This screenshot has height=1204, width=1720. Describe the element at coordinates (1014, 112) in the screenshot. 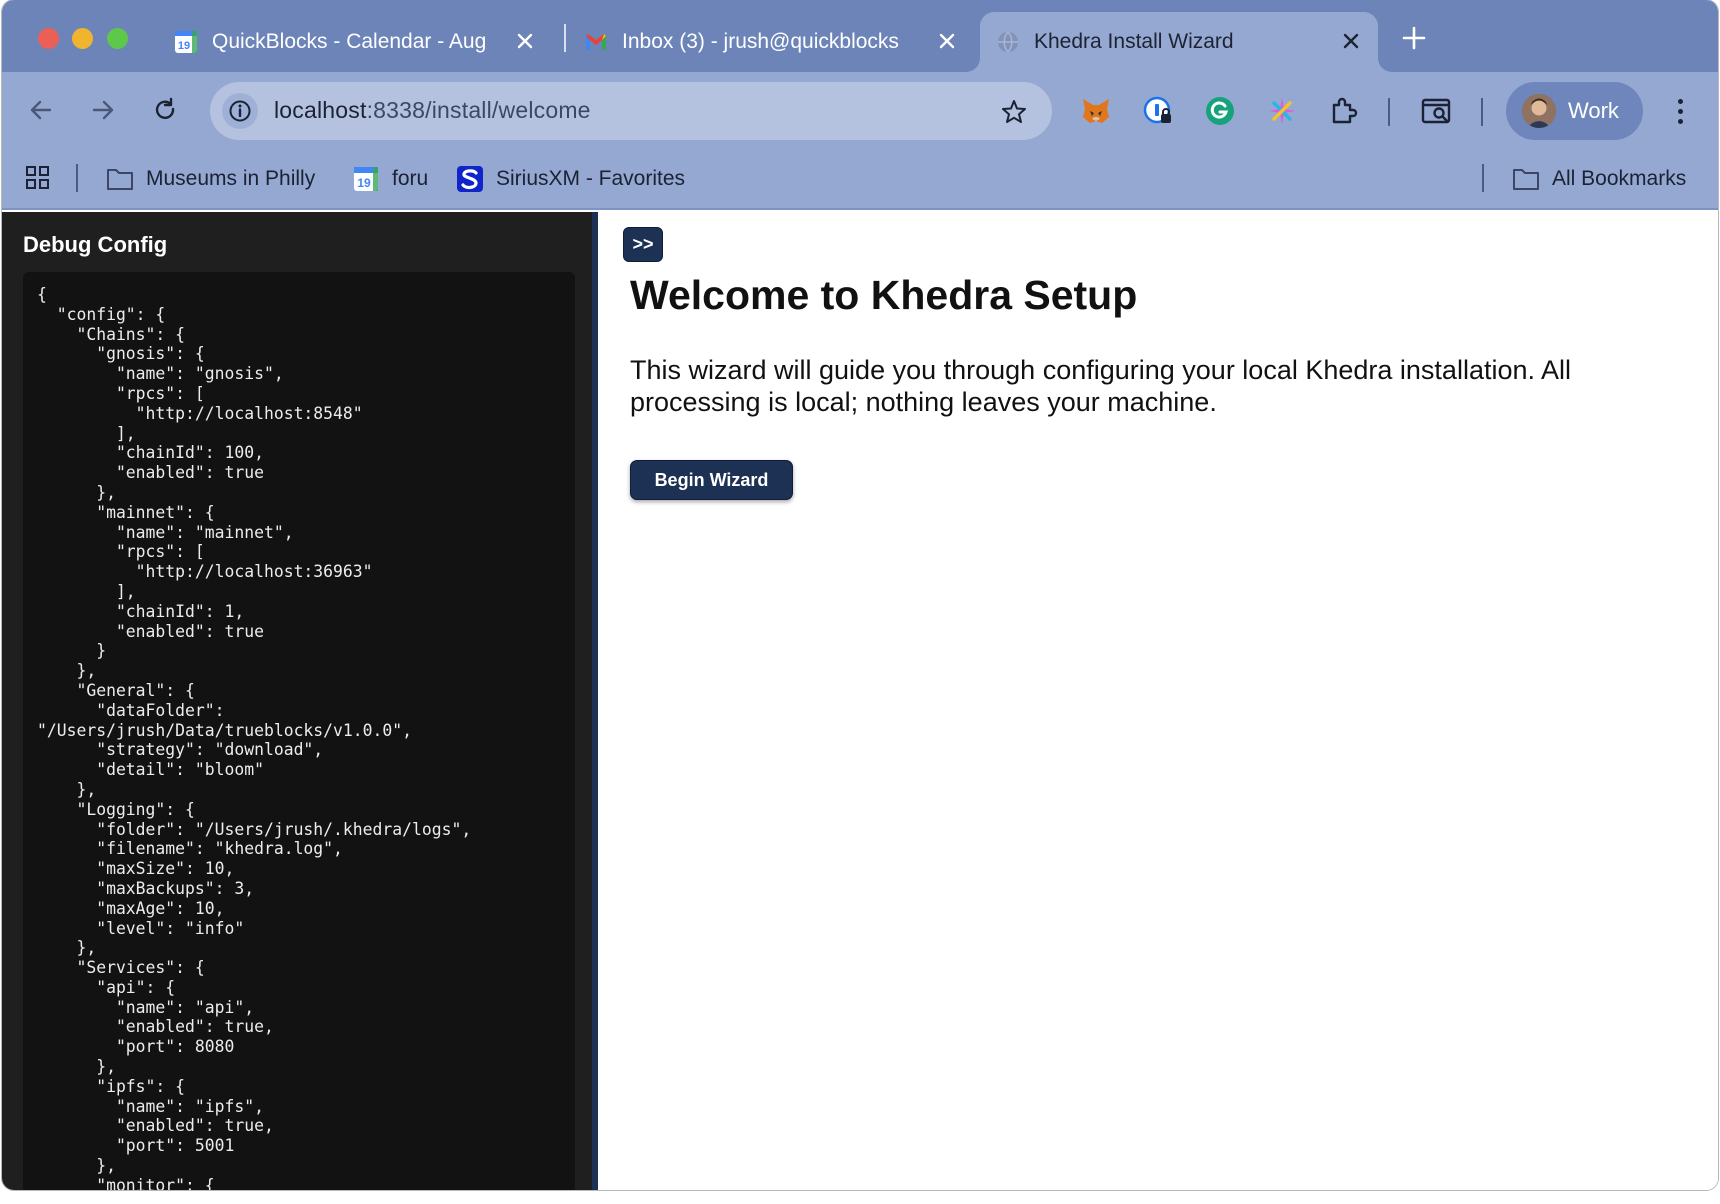

I see `bookmark-star-icon` at that location.